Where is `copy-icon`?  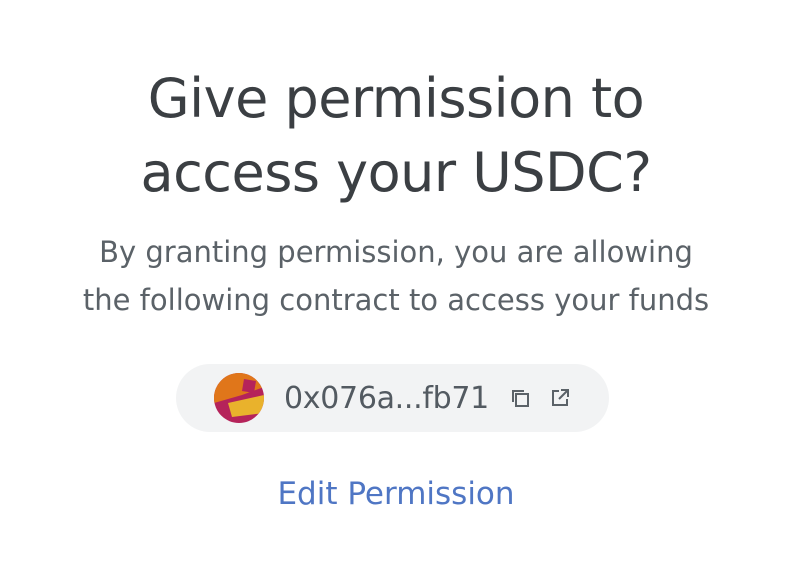 copy-icon is located at coordinates (520, 398).